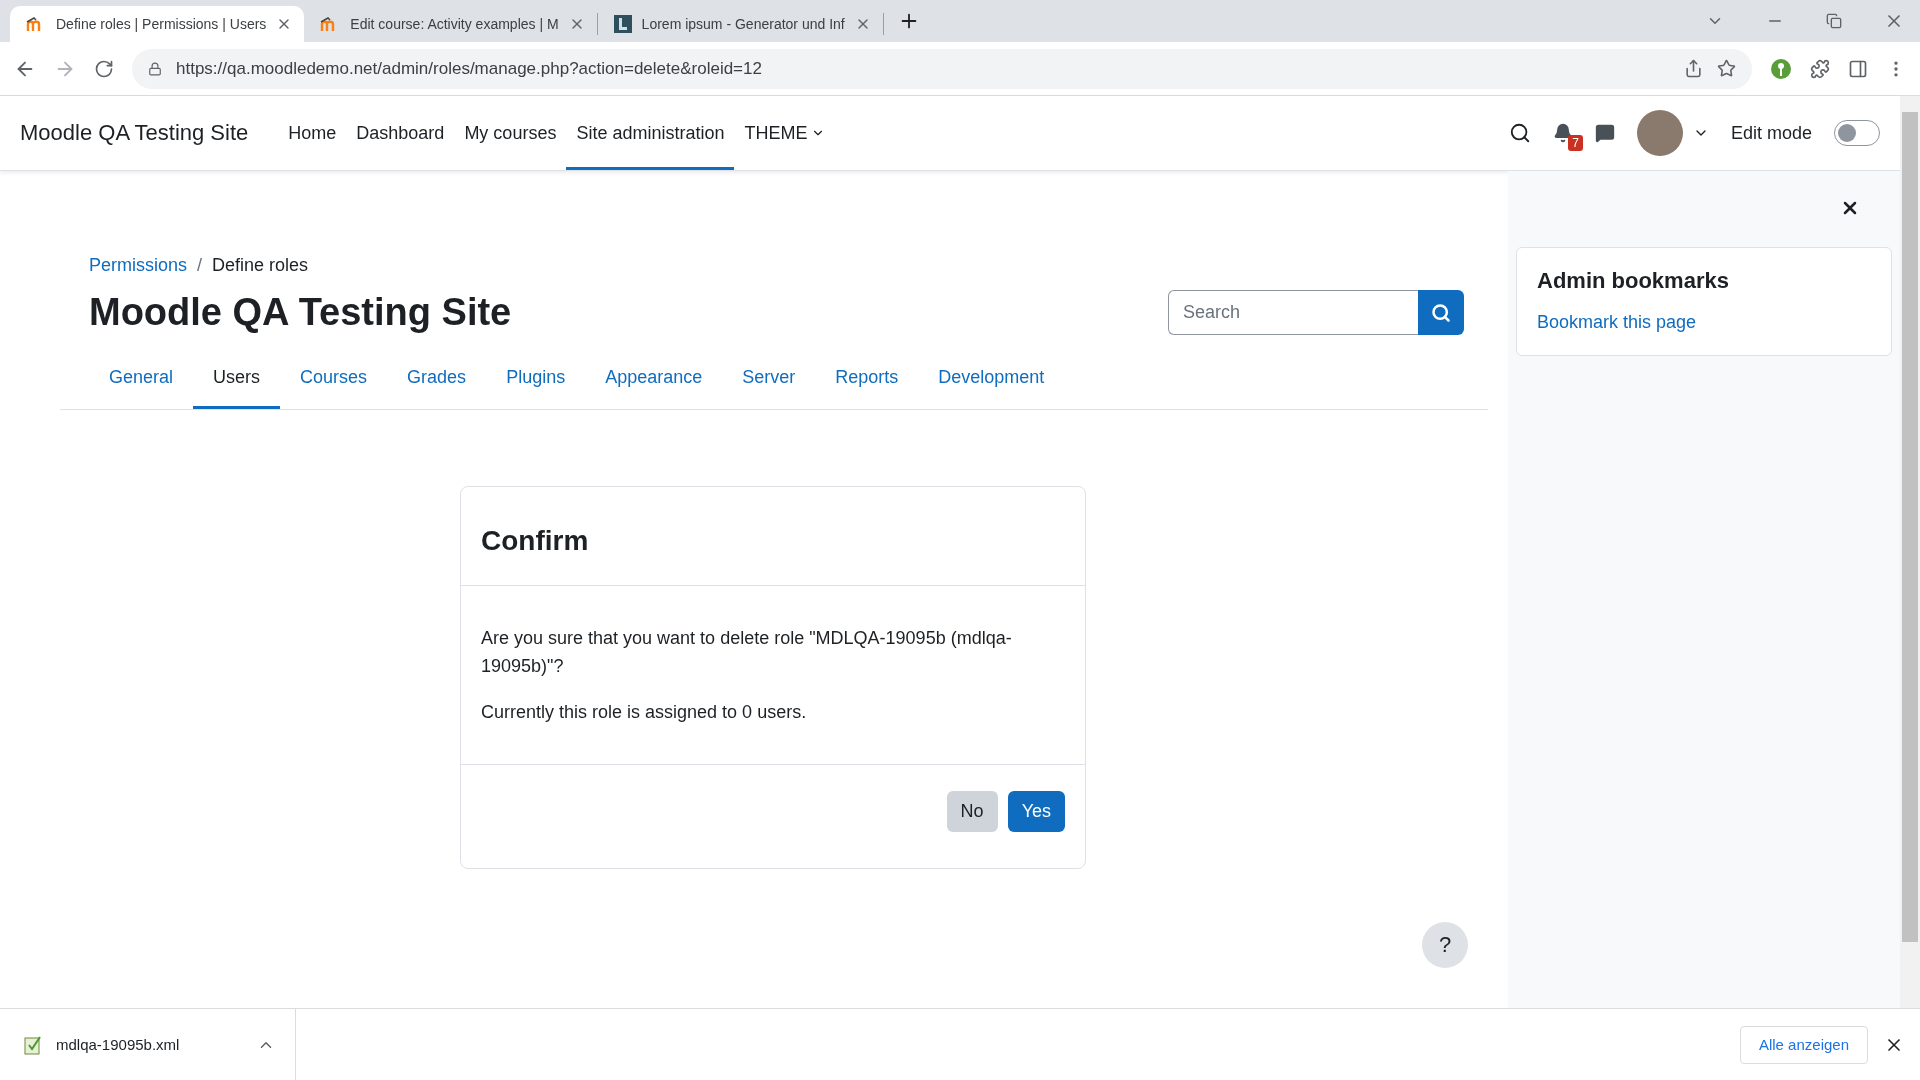 The width and height of the screenshot is (1920, 1080). I want to click on edit-mode-switch, so click(1857, 133).